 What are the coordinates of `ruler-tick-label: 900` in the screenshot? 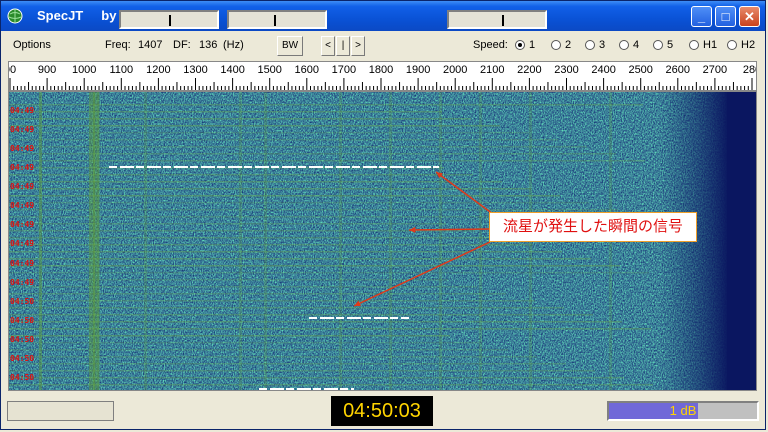 It's located at (47, 70).